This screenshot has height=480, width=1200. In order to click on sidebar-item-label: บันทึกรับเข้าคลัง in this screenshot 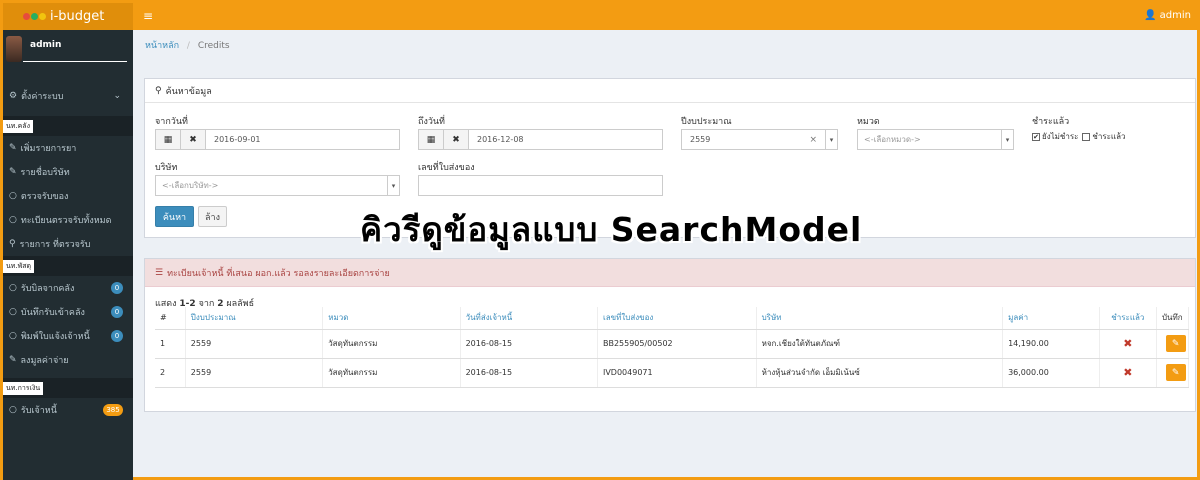, I will do `click(52, 313)`.